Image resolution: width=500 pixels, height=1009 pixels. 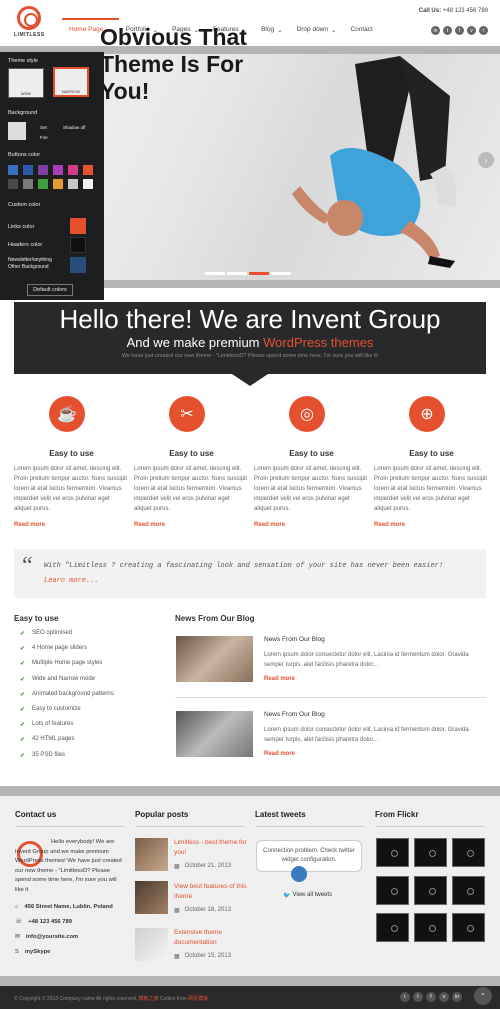 What do you see at coordinates (149, 999) in the screenshot?
I see `copyright-link: 模板之家` at bounding box center [149, 999].